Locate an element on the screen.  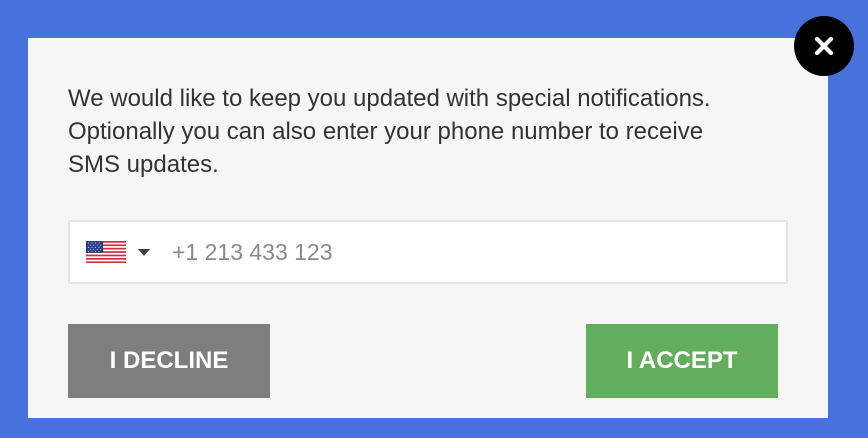
decline-button: I DECLINE is located at coordinates (169, 361).